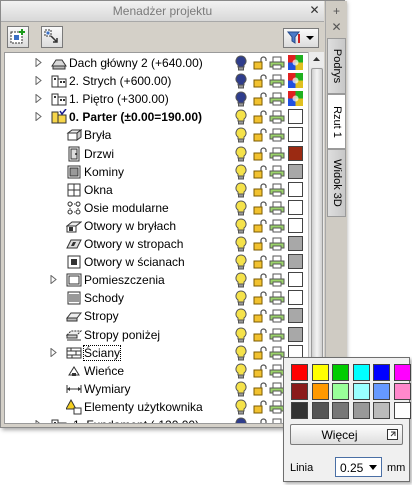 The width and height of the screenshot is (412, 485). Describe the element at coordinates (156, 172) in the screenshot. I see `tree-item-kominy: Kominy` at that location.